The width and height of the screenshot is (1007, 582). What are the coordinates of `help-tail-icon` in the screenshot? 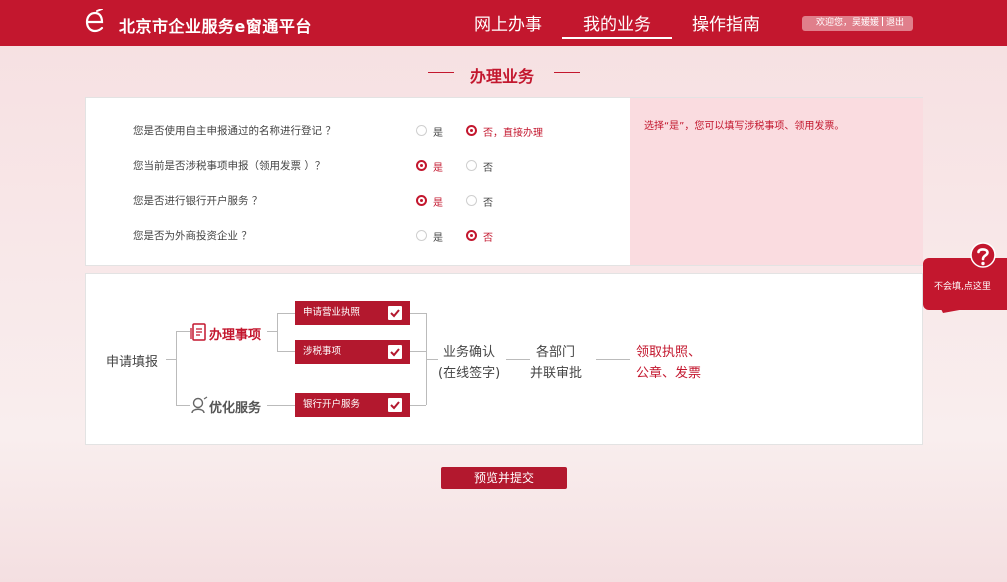 It's located at (953, 311).